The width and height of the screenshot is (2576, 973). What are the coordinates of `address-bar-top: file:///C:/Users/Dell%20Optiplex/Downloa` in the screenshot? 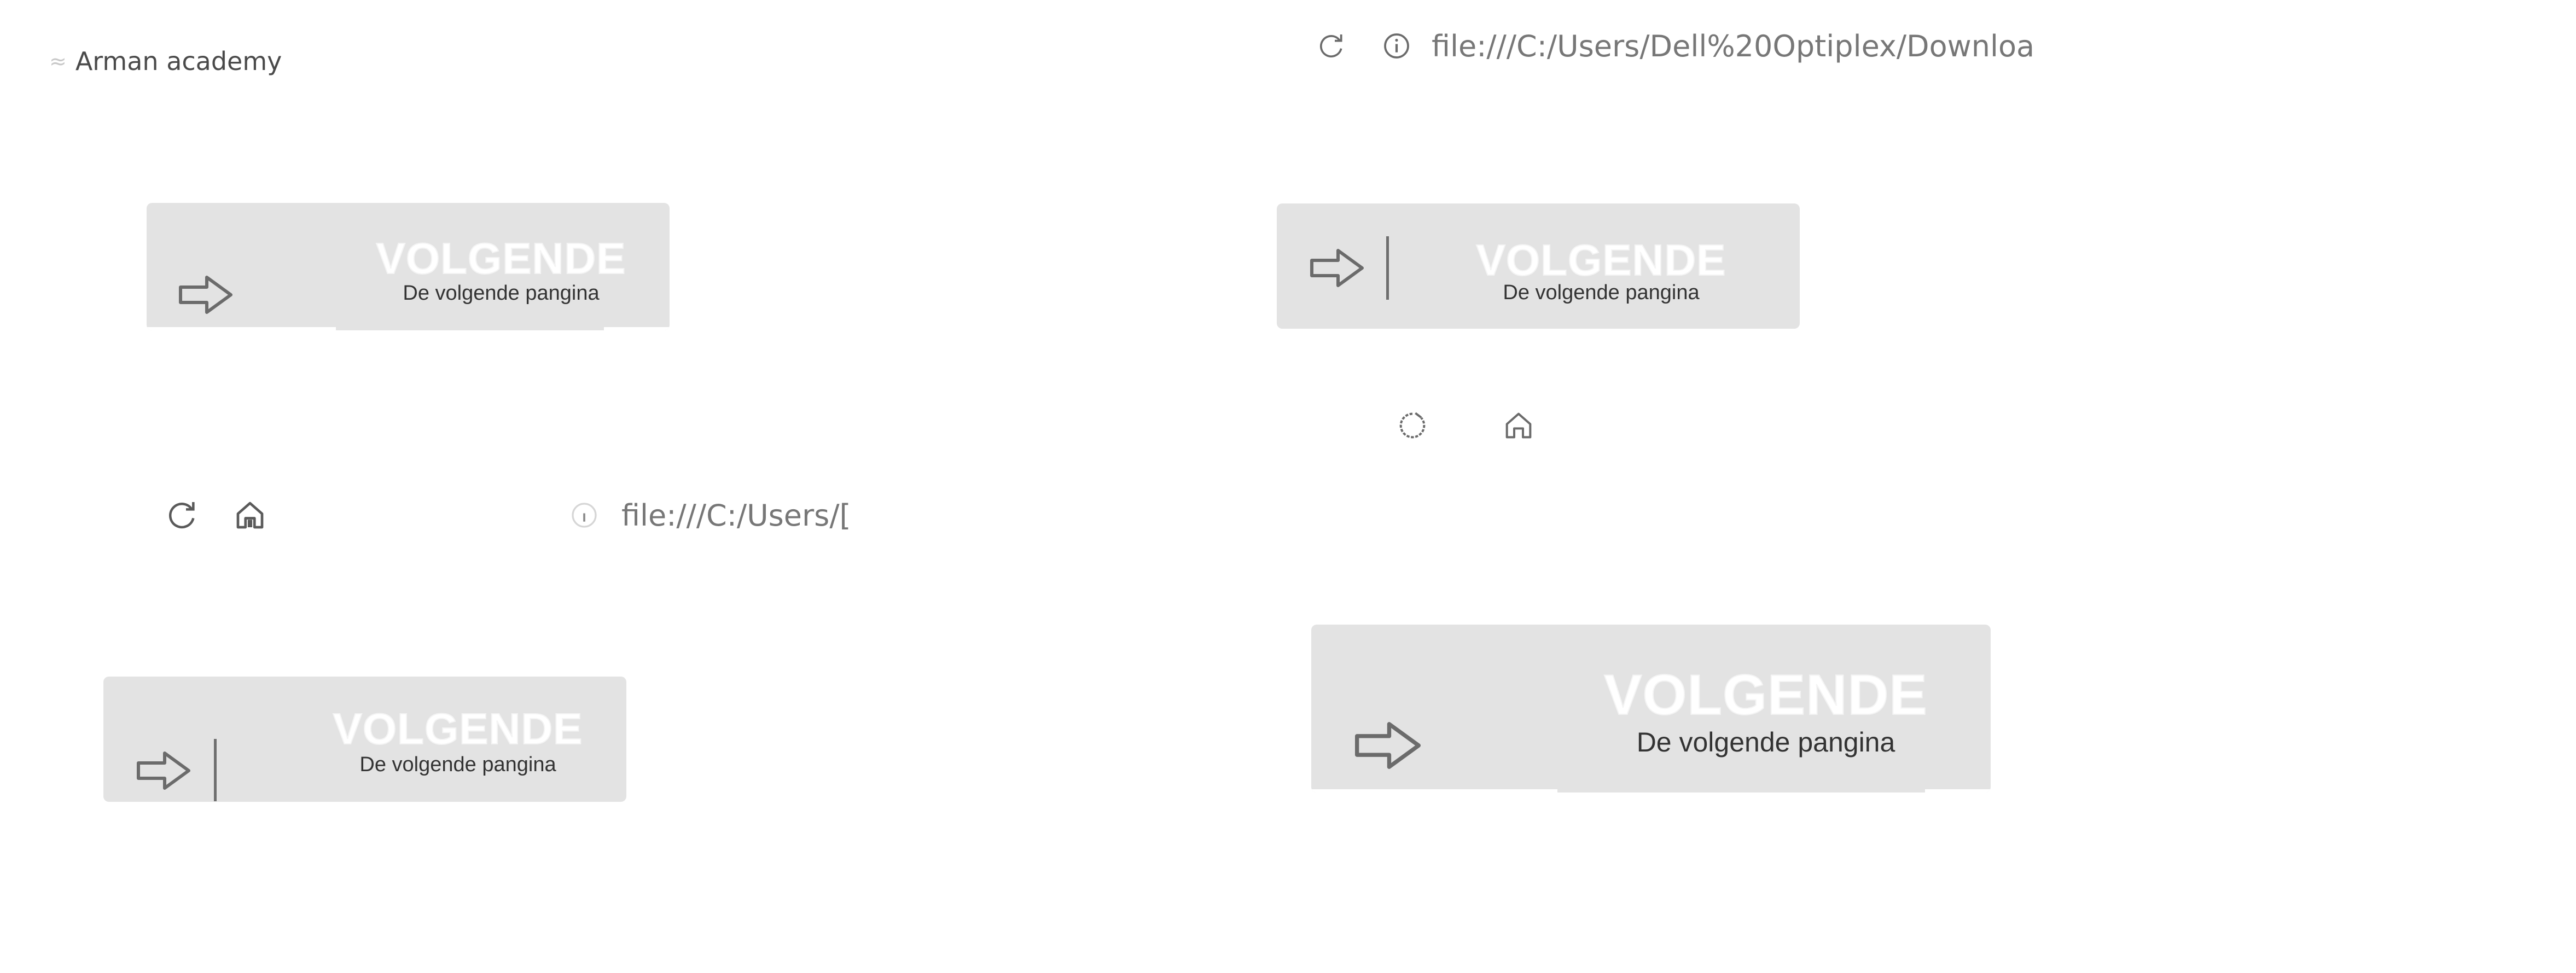 It's located at (1677, 46).